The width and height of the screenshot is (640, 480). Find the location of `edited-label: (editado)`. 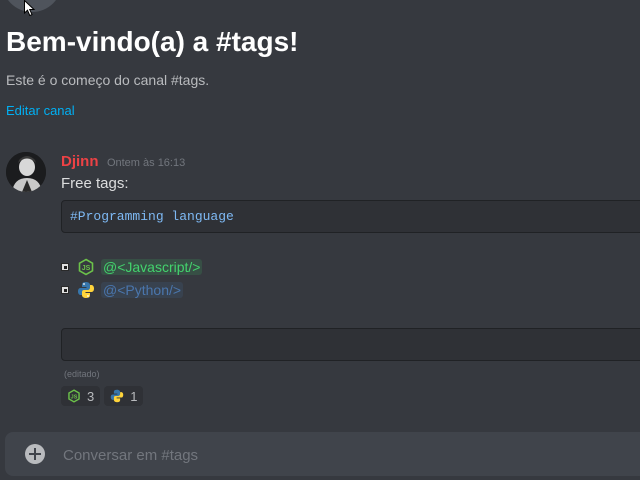

edited-label: (editado) is located at coordinates (82, 374).